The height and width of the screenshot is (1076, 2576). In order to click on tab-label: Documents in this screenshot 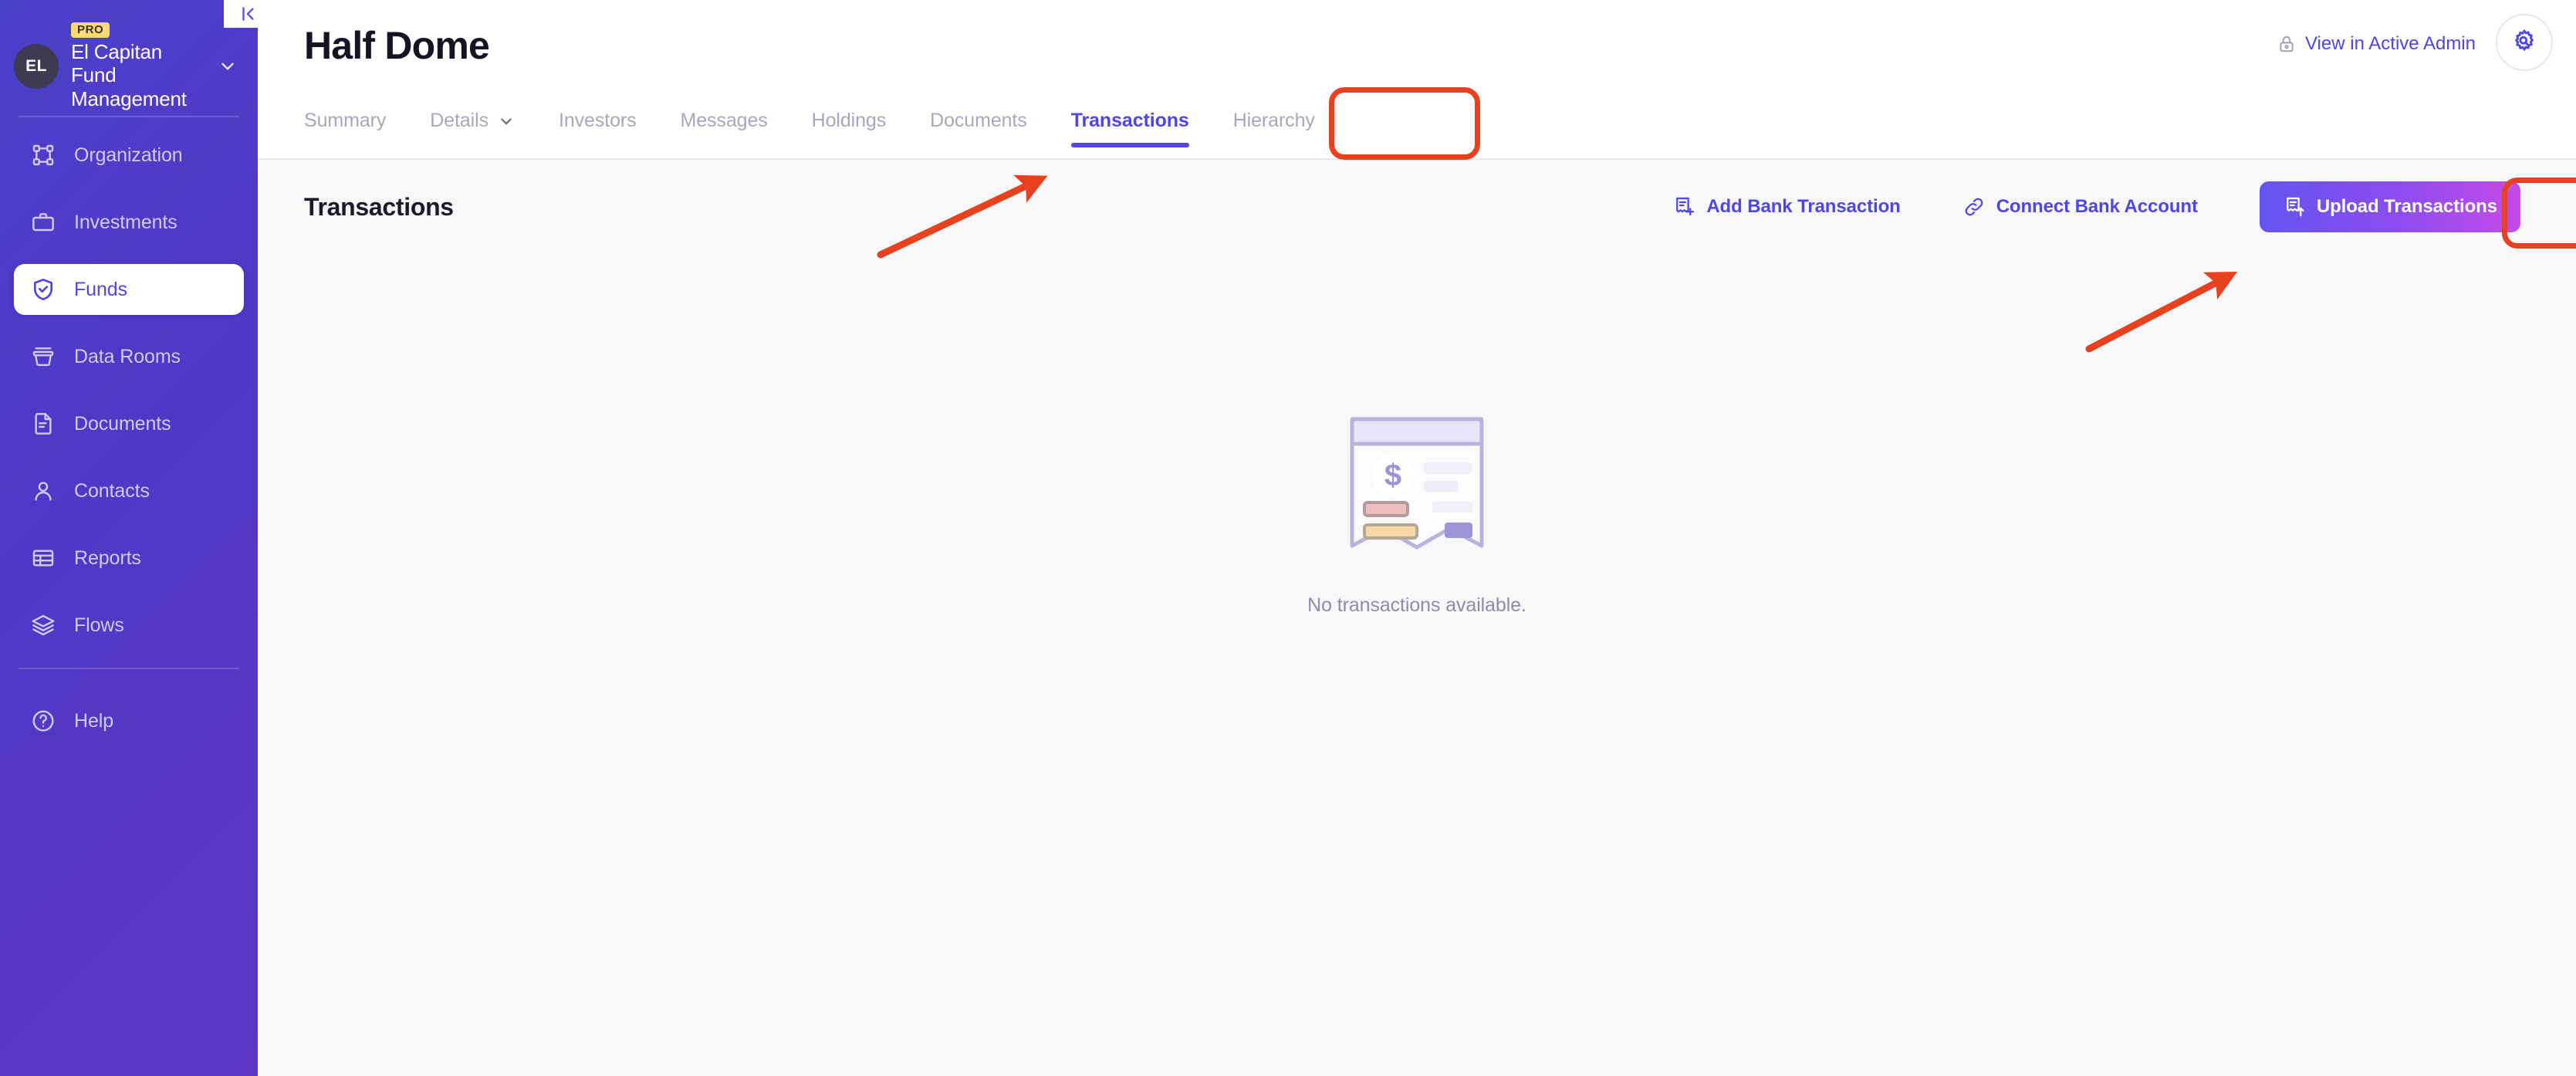, I will do `click(978, 120)`.